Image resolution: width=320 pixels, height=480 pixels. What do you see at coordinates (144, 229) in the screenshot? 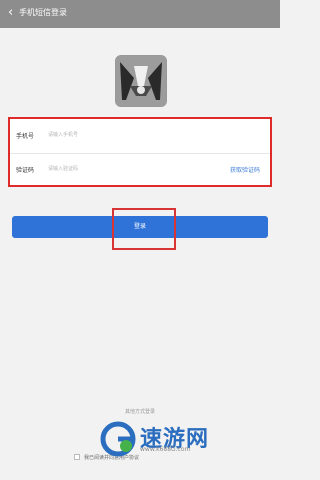
I see `login-highlight-box` at bounding box center [144, 229].